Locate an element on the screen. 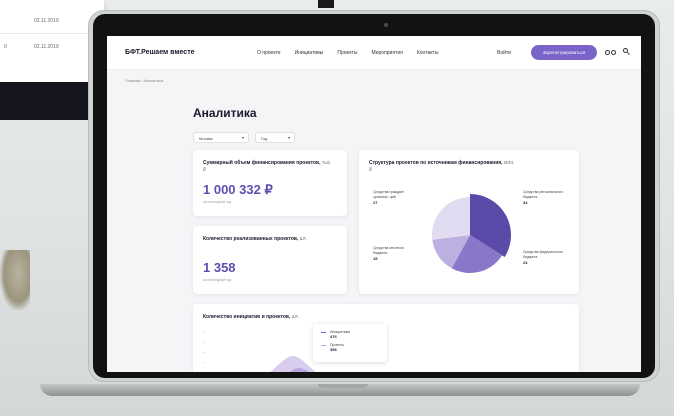 The width and height of the screenshot is (674, 416). nav-item-initiatives: Инициативы is located at coordinates (309, 53).